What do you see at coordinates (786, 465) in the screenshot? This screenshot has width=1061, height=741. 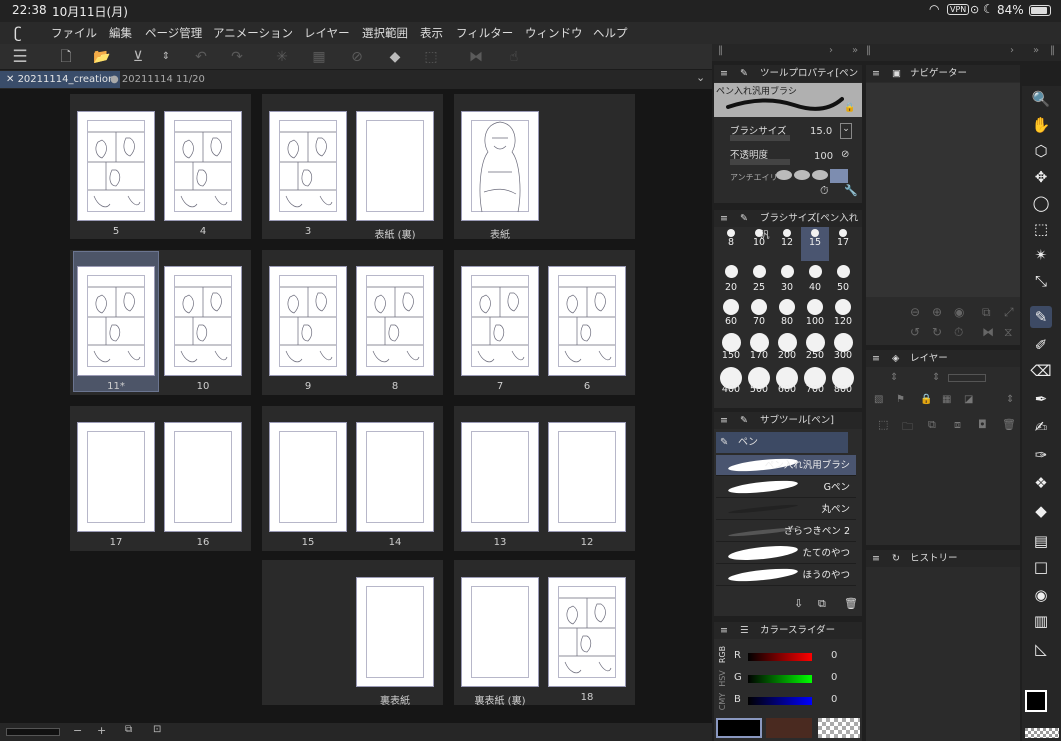 I see `subtool-item-pen-brush: ペン入れ汎用ブラシ` at bounding box center [786, 465].